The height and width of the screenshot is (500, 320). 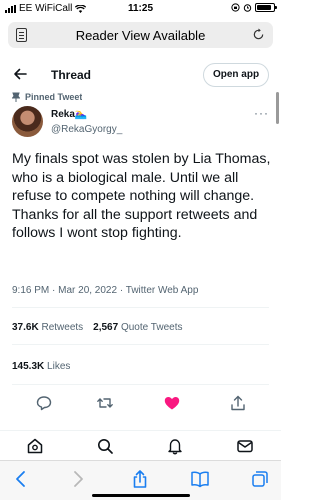 I want to click on bottom-navigation, so click(x=140, y=445).